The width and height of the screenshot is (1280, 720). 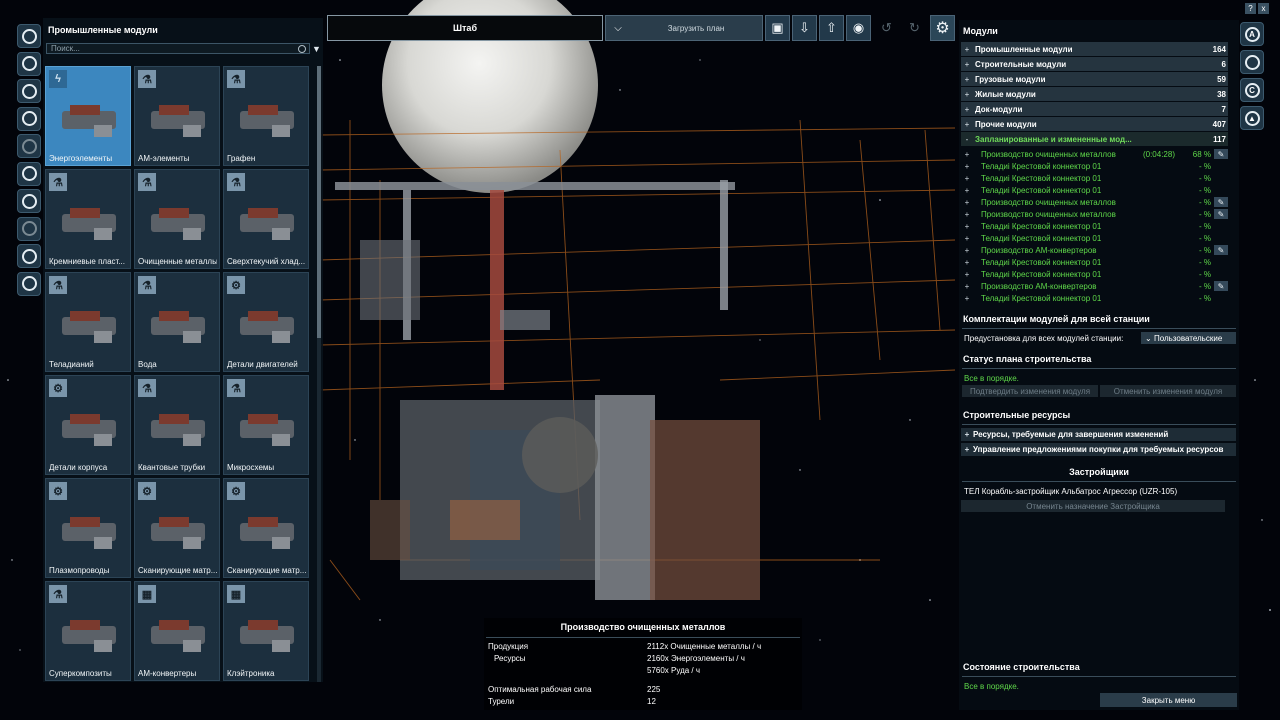 I want to click on module-tile: ⚗ Очищенные металлы, so click(x=177, y=219).